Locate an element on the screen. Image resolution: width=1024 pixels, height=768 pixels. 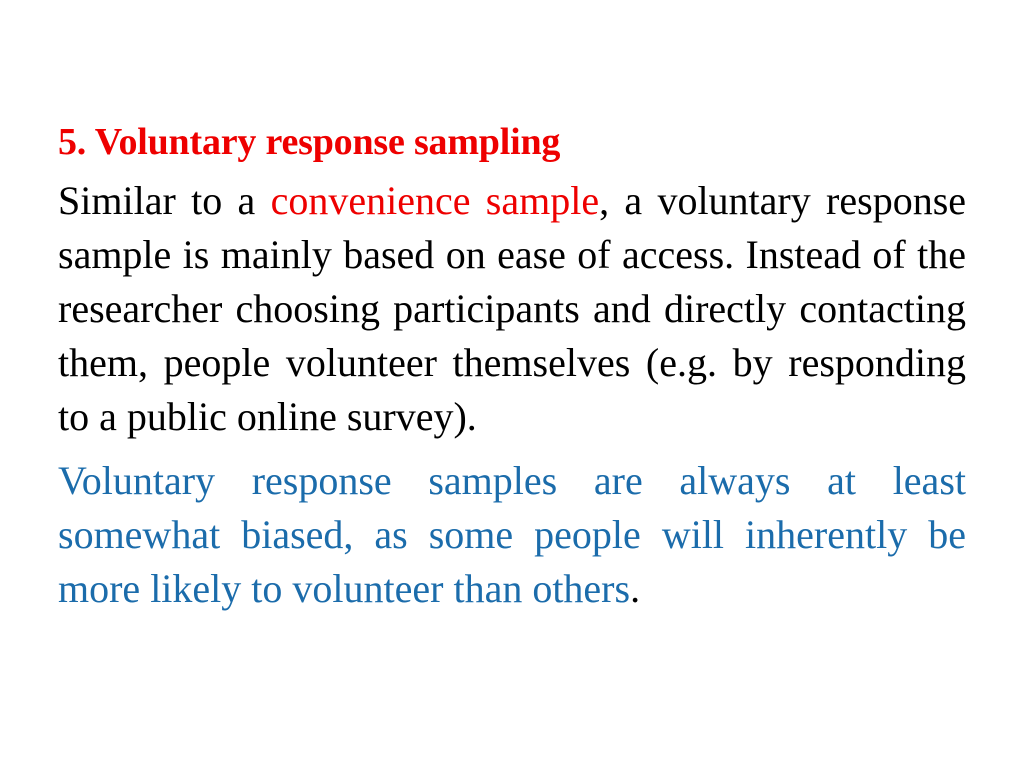
slide-title: 5. Voluntary response sampling is located at coordinates (309, 142).